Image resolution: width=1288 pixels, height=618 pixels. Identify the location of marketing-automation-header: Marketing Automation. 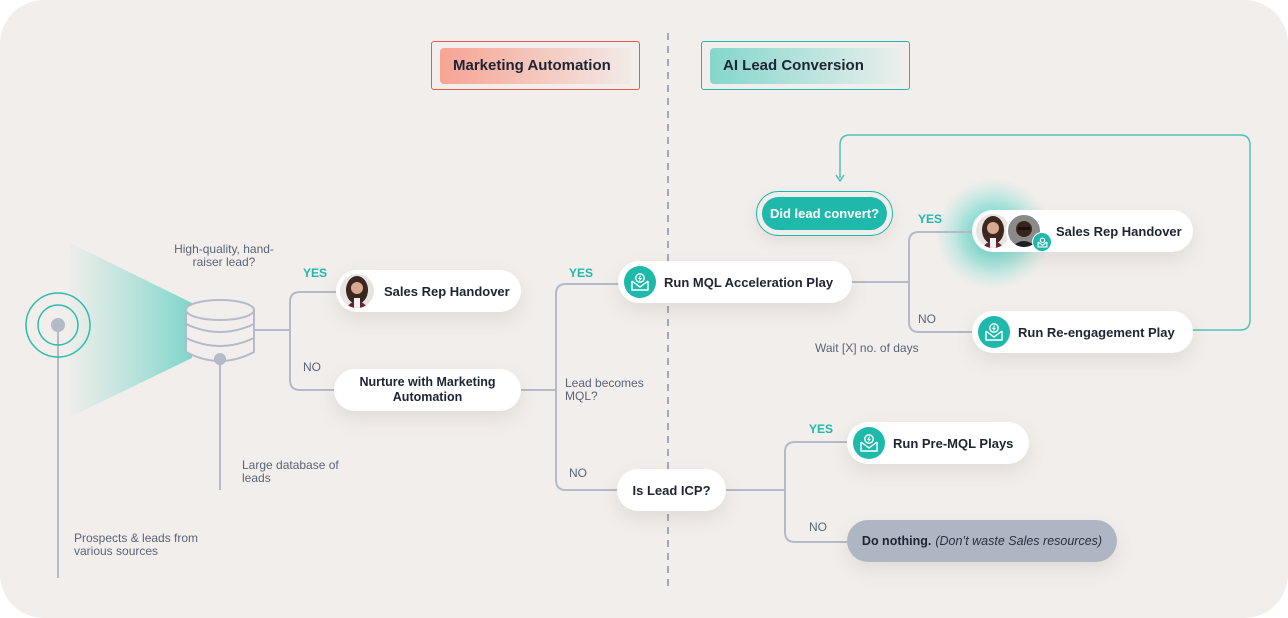
(535, 65).